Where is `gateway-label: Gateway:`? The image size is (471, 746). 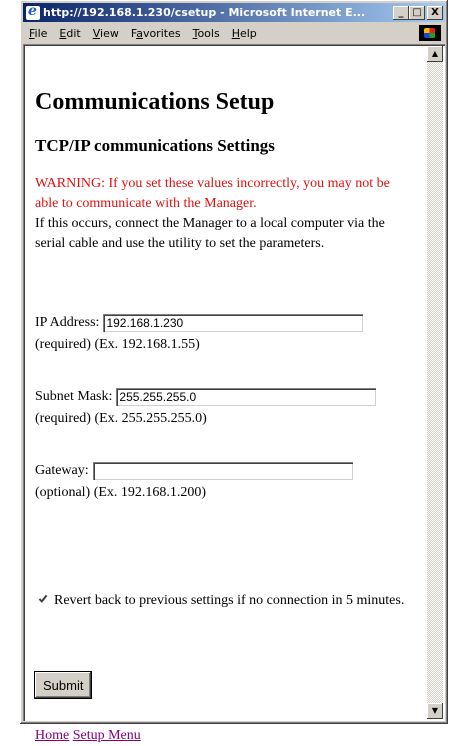
gateway-label: Gateway: is located at coordinates (62, 470).